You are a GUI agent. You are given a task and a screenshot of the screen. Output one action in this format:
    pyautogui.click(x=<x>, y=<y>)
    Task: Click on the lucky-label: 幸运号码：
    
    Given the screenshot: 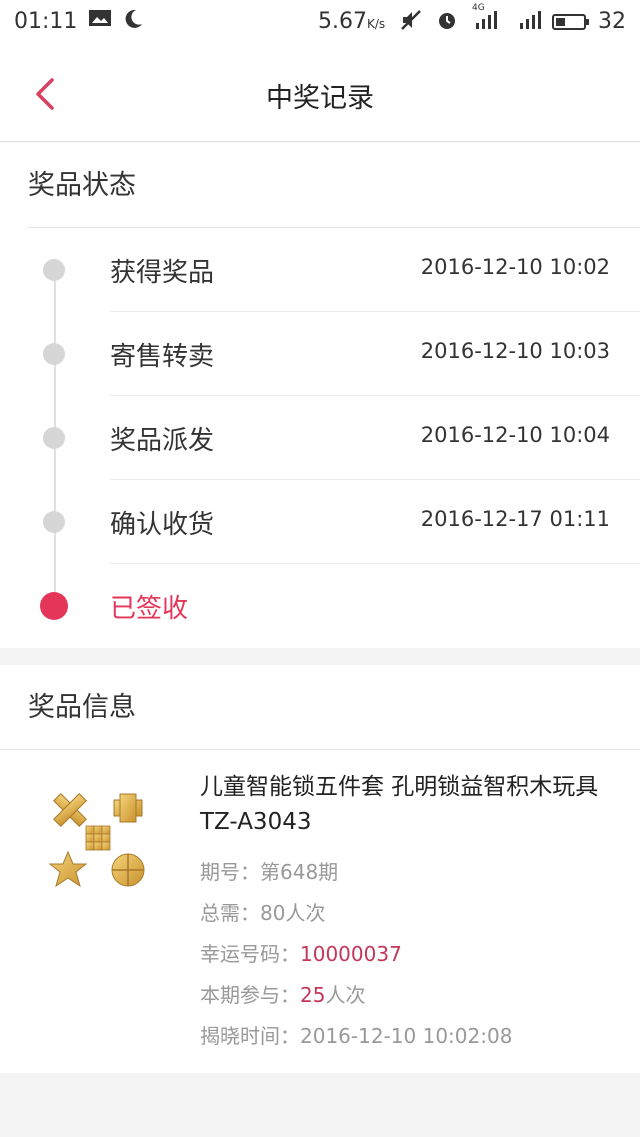 What is the action you would take?
    pyautogui.click(x=250, y=954)
    